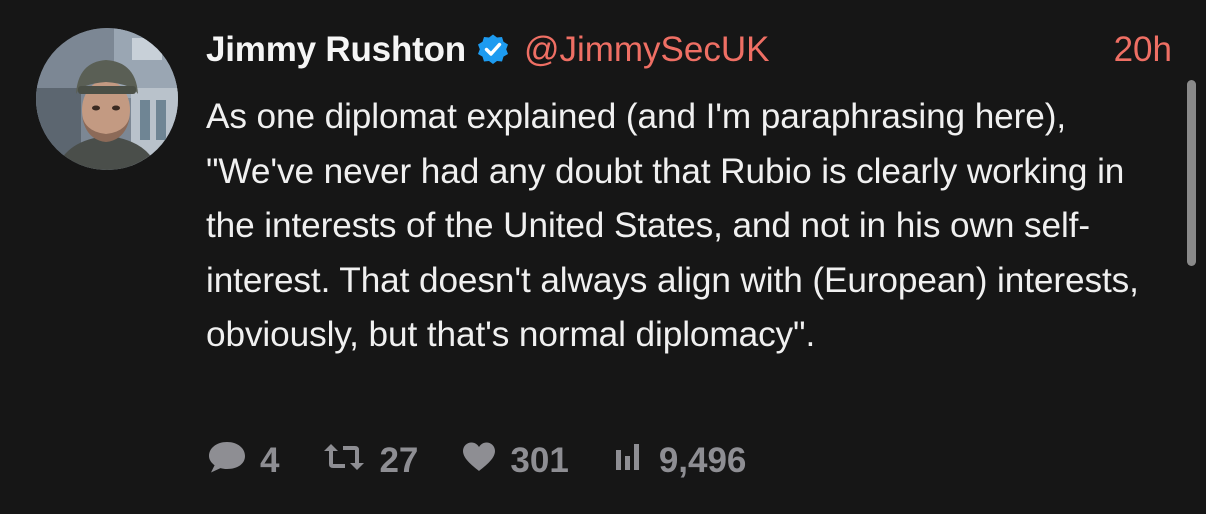 The width and height of the screenshot is (1206, 514). I want to click on views-button: 9,496, so click(679, 461).